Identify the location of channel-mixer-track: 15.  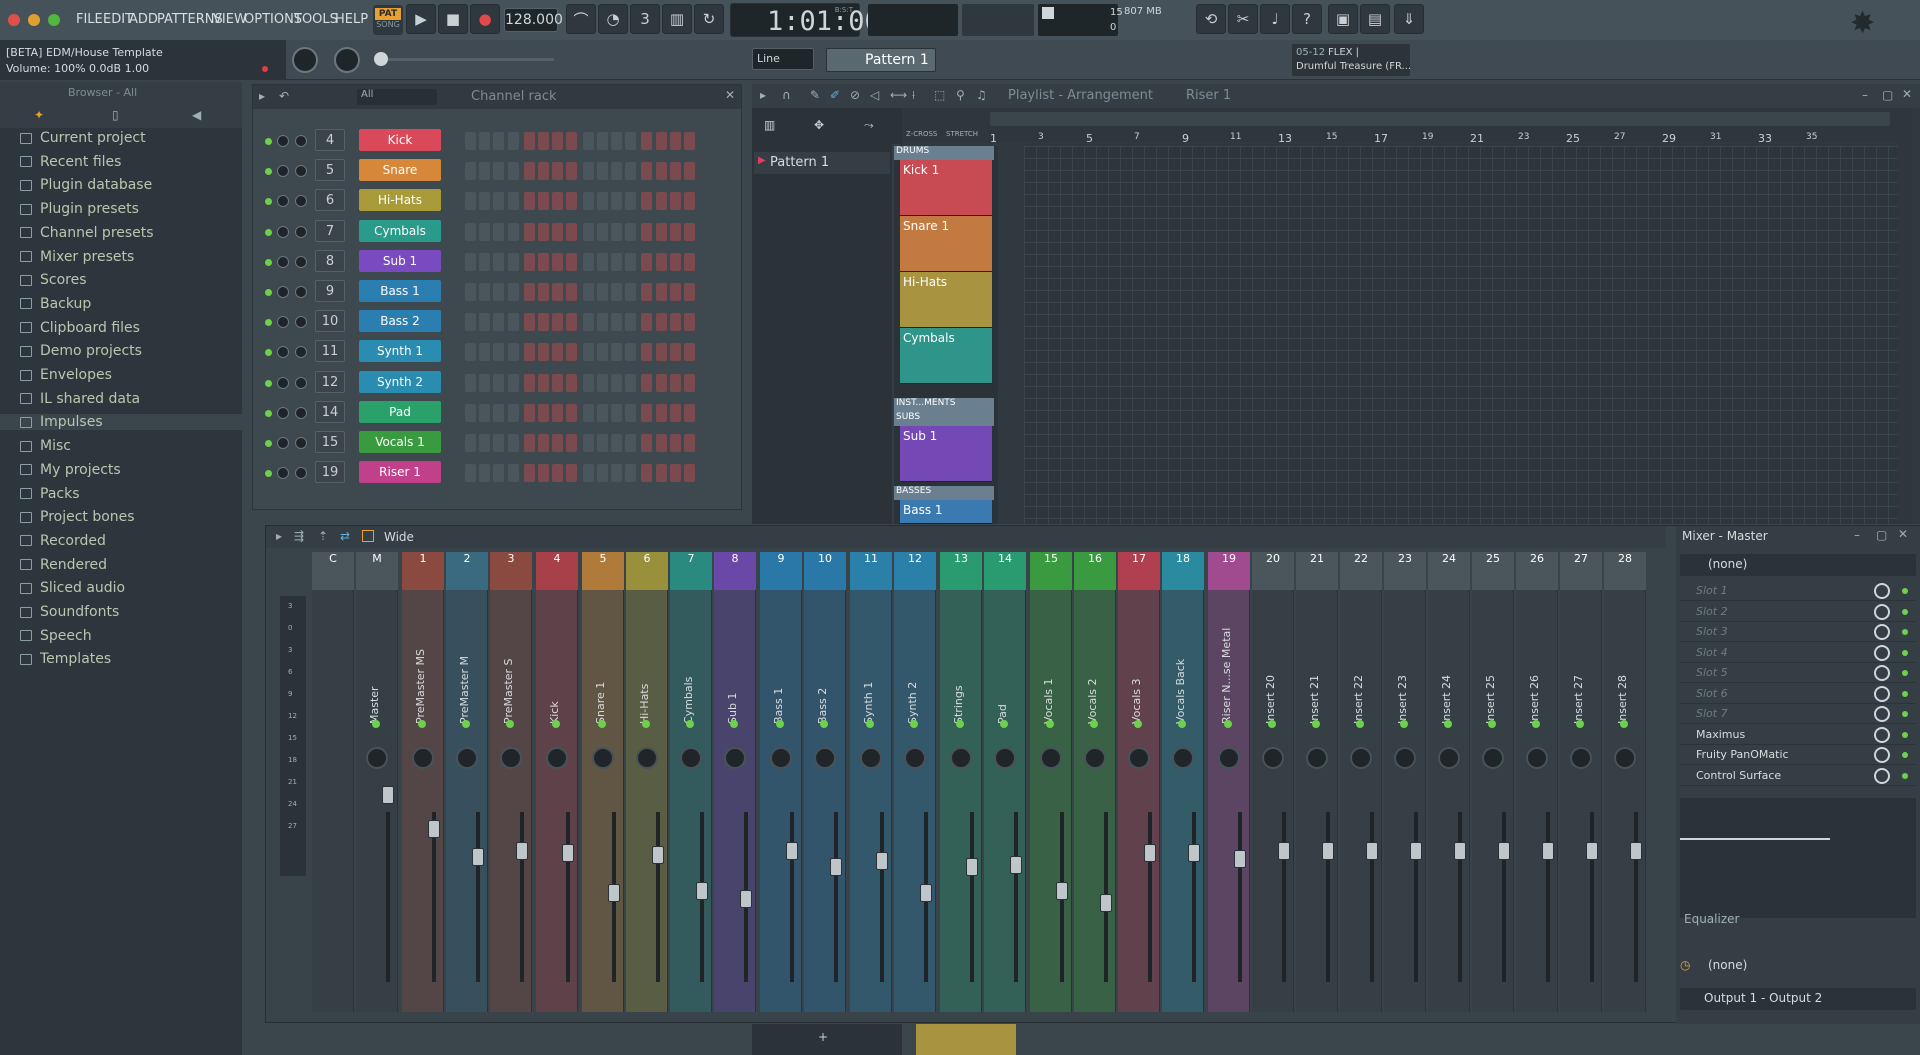
(330, 442).